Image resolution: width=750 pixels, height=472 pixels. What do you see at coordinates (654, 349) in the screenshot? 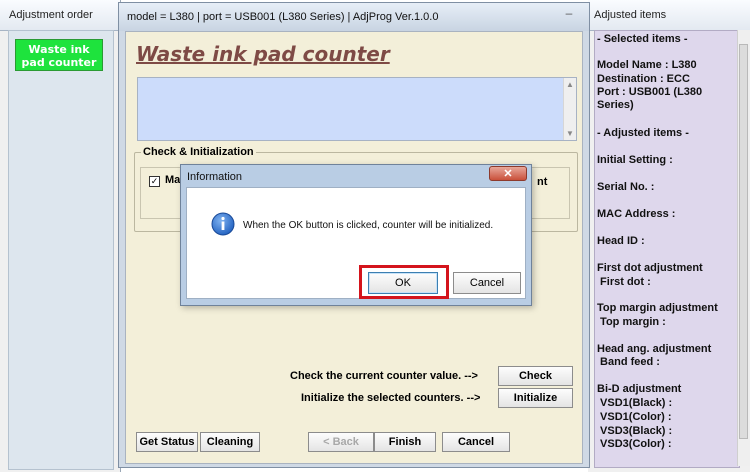
I see `adjusted-item-line: Head ang. adjustment` at bounding box center [654, 349].